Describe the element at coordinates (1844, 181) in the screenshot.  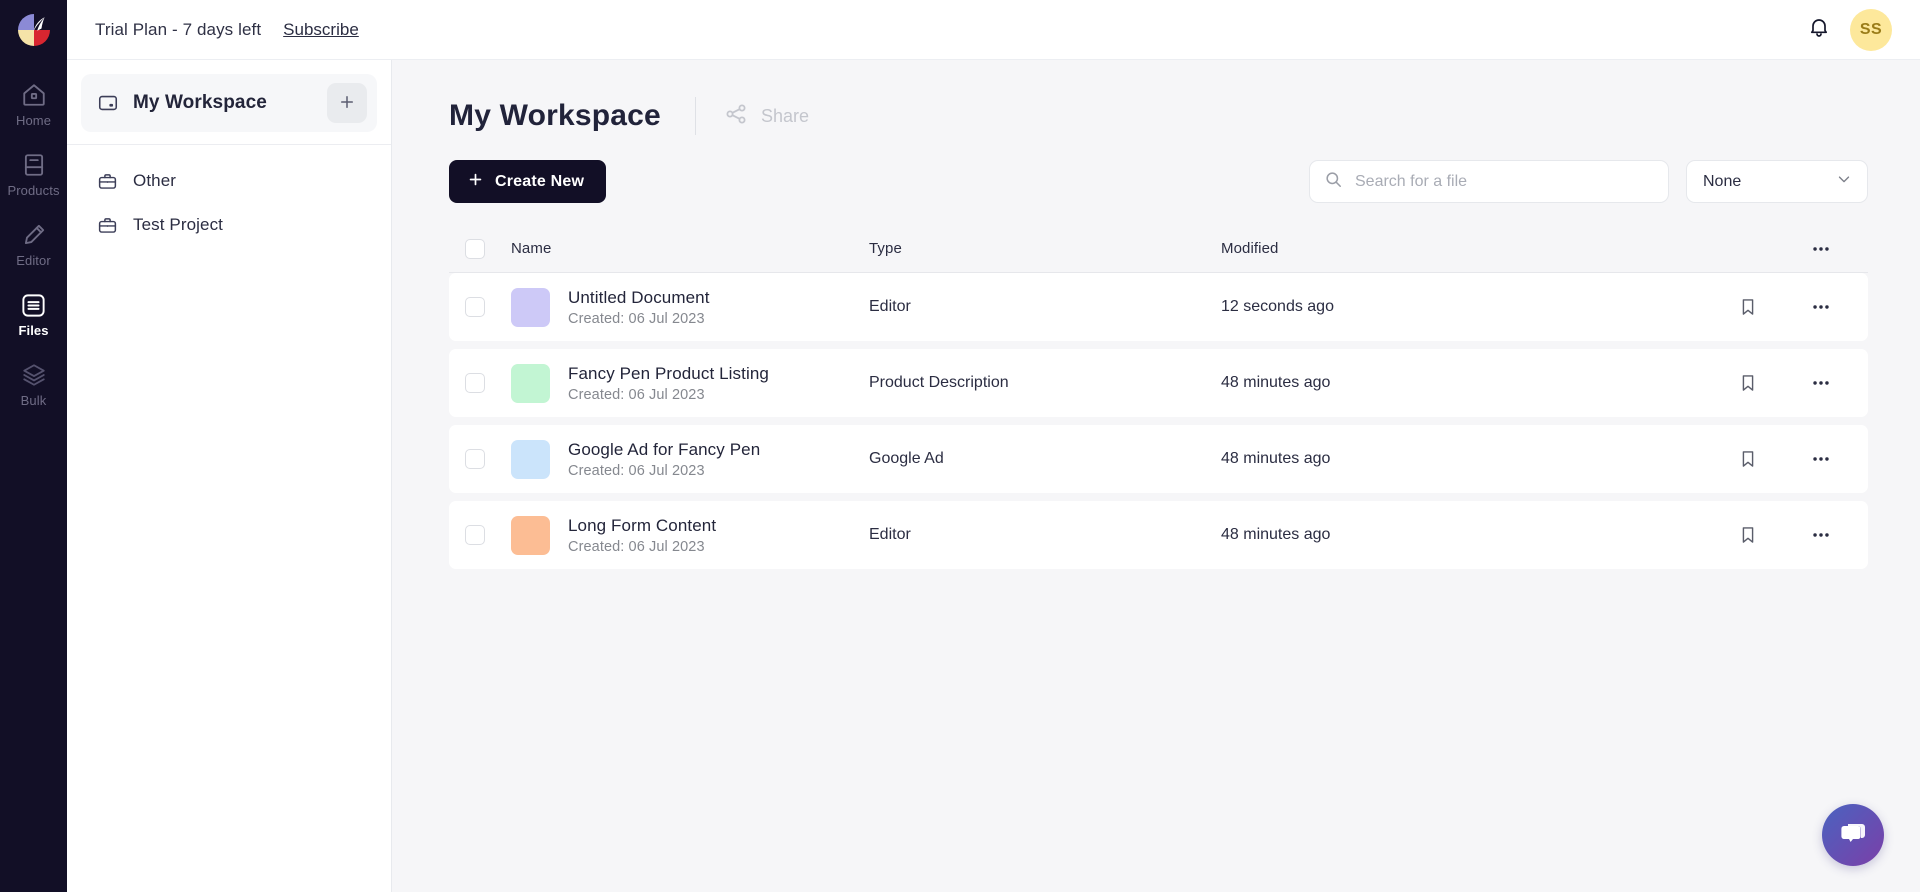
I see `chevron-down-icon` at that location.